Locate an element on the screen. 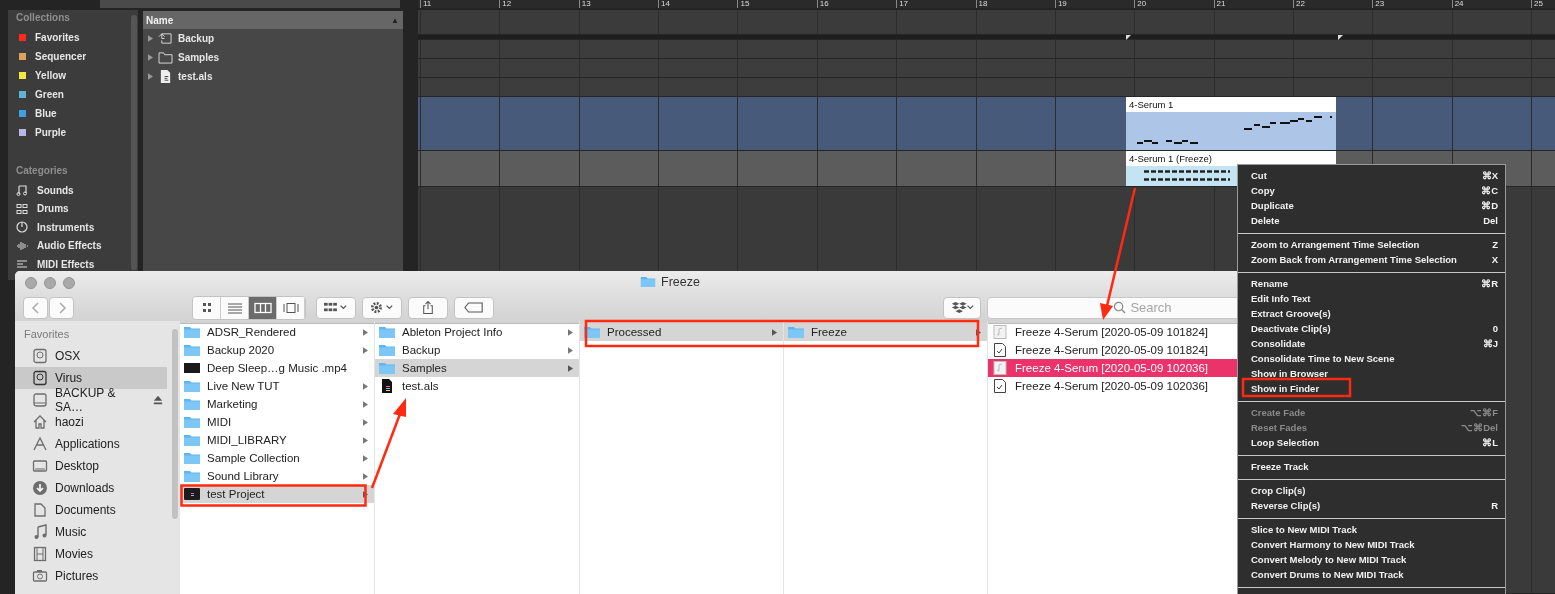 The width and height of the screenshot is (1555, 594). sidebar-item: Desktop is located at coordinates (91, 466).